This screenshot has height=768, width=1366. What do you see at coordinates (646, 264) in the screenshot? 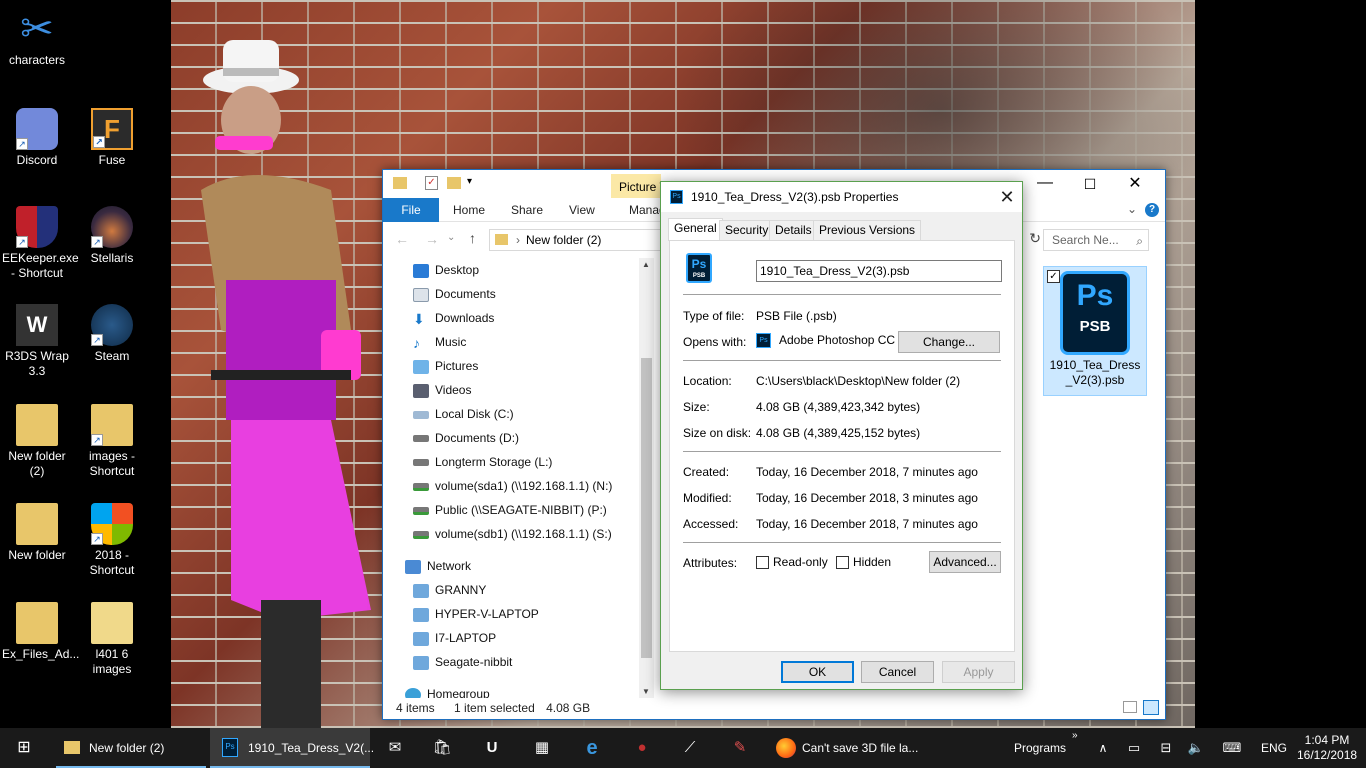
I see `scroll-up-icon: ▲` at bounding box center [646, 264].